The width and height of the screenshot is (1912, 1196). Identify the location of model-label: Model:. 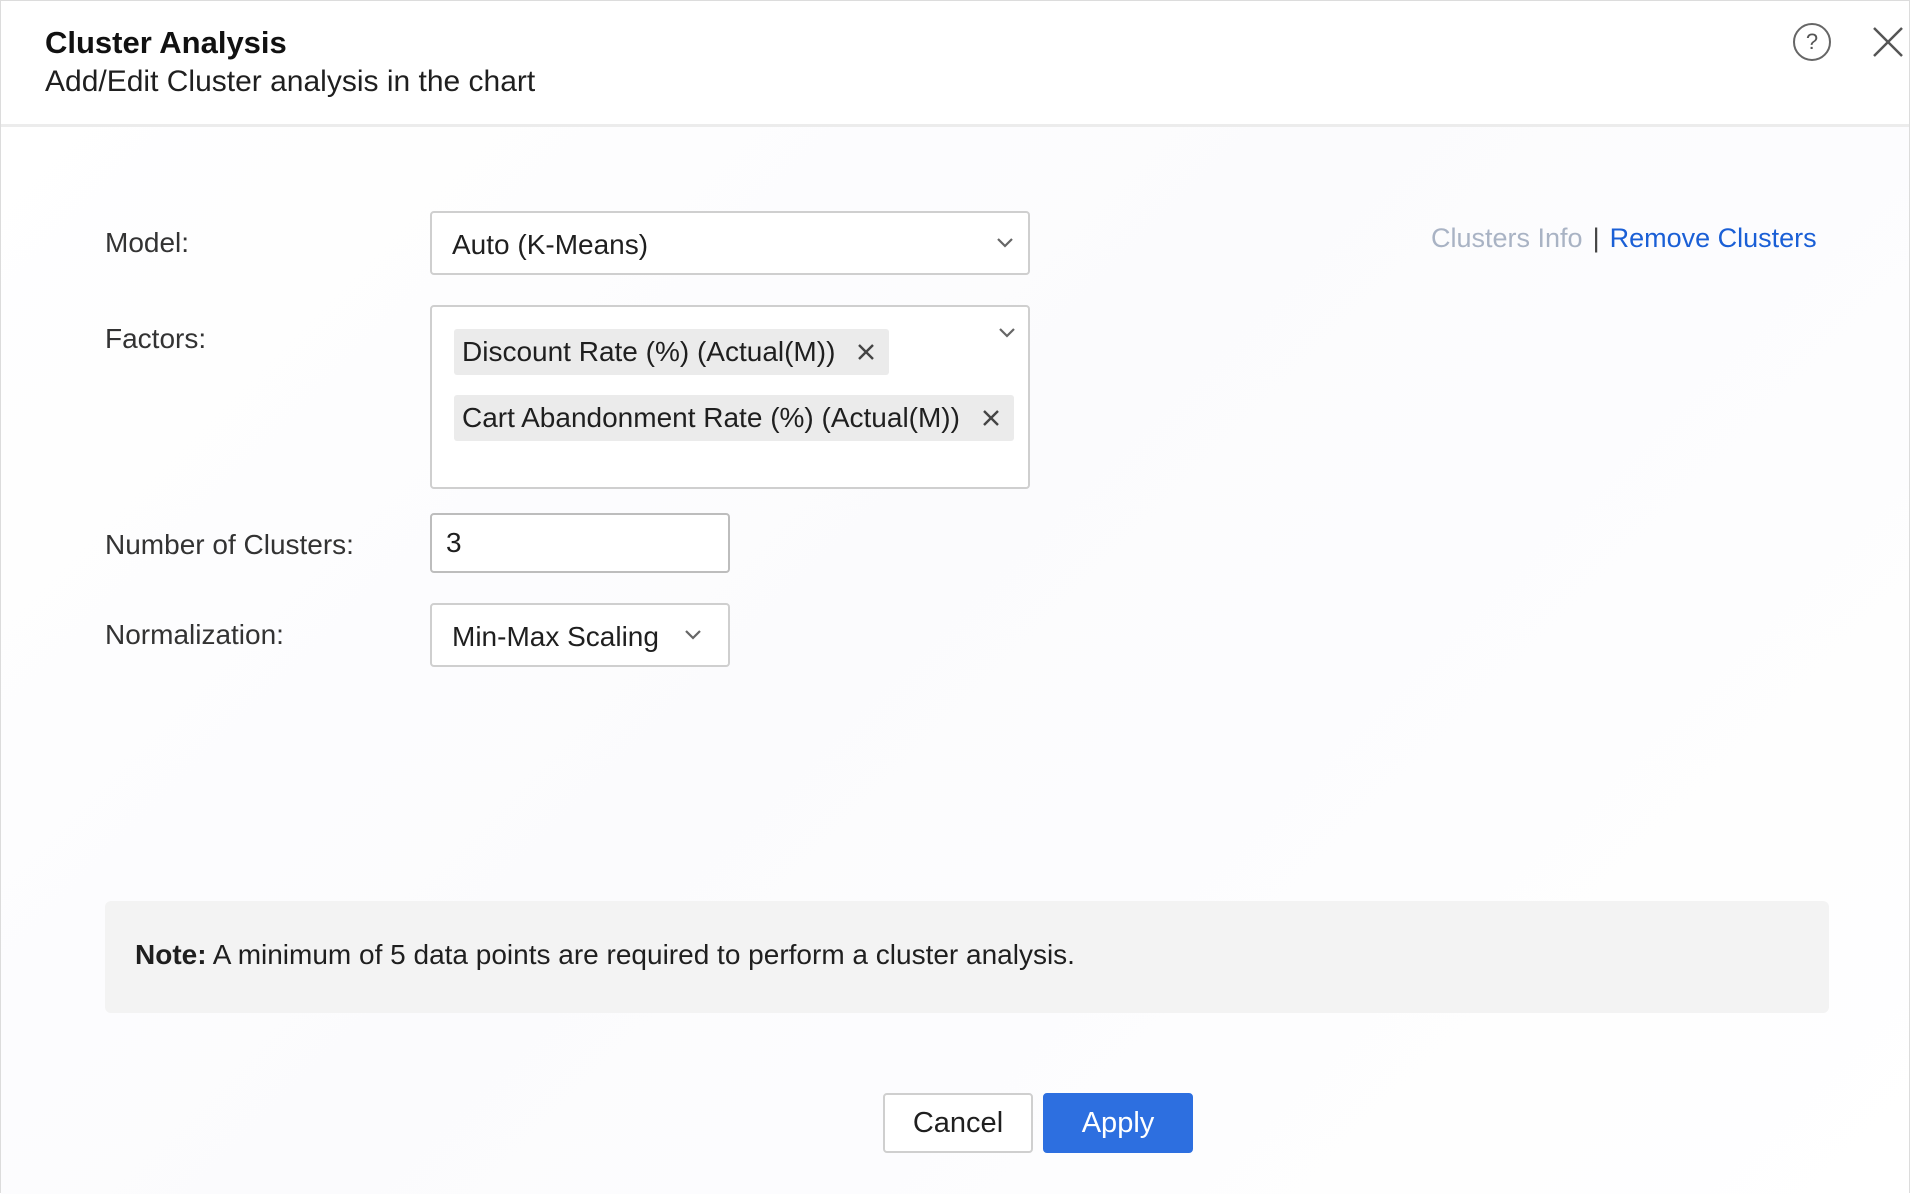
(147, 242).